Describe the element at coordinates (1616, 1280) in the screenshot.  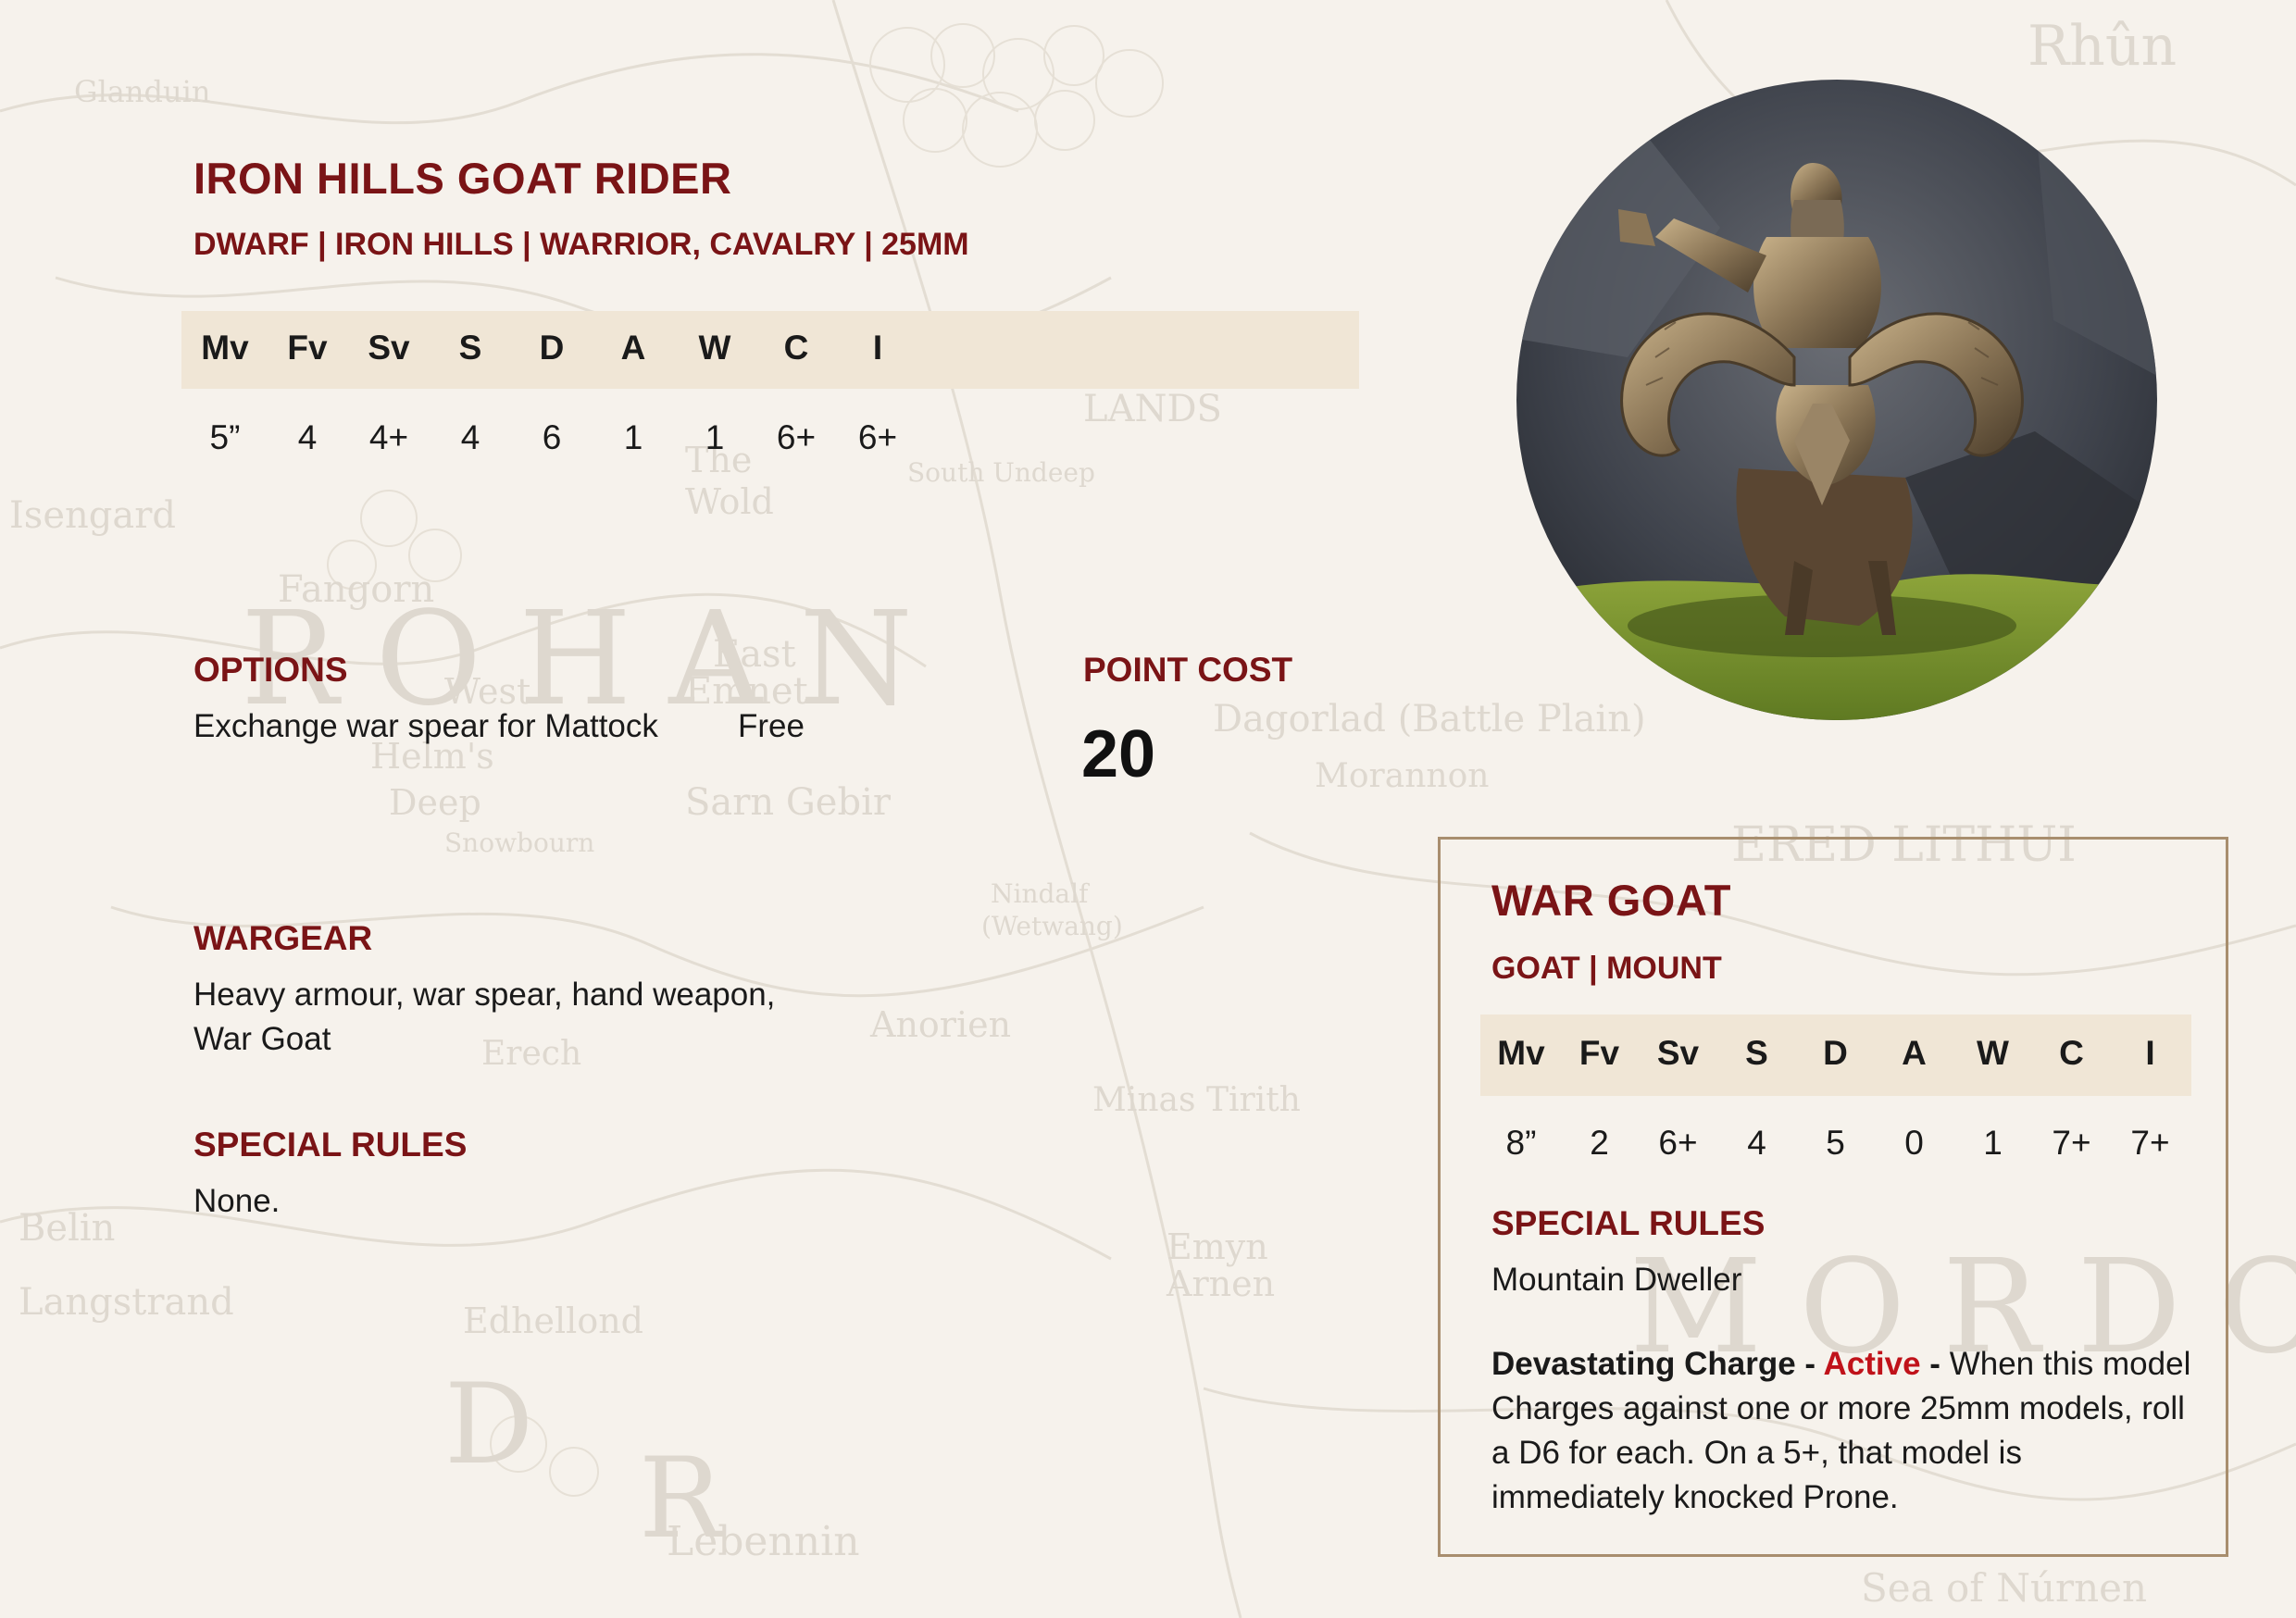
I see `mount-rule-mountain-dweller: Mountain Dweller` at that location.